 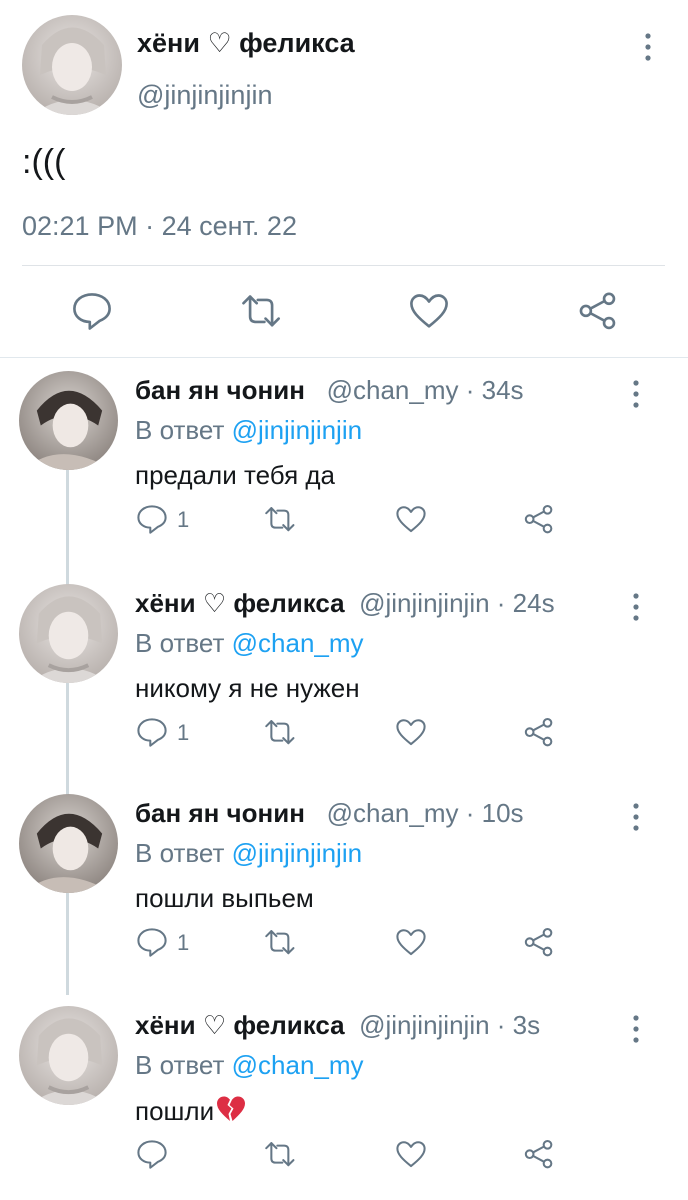 I want to click on reply-text: пошли, so click(x=175, y=1111).